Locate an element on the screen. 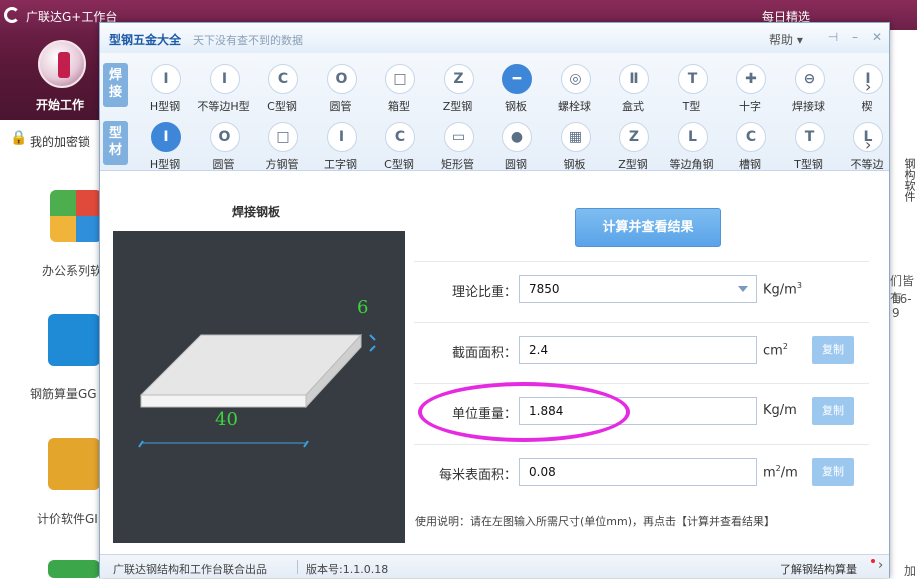 This screenshot has height=579, width=917. footer-divider is located at coordinates (297, 567).